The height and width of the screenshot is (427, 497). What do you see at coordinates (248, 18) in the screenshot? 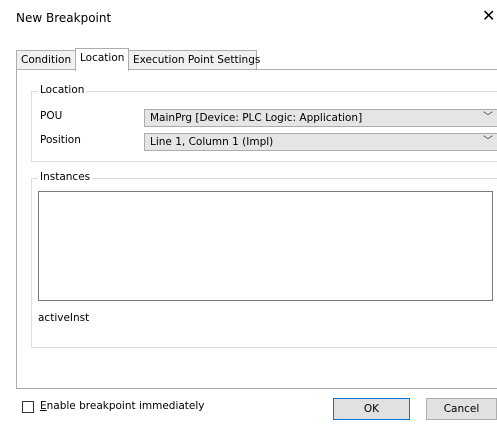
I see `title-bar: New Breakpoint ✕` at bounding box center [248, 18].